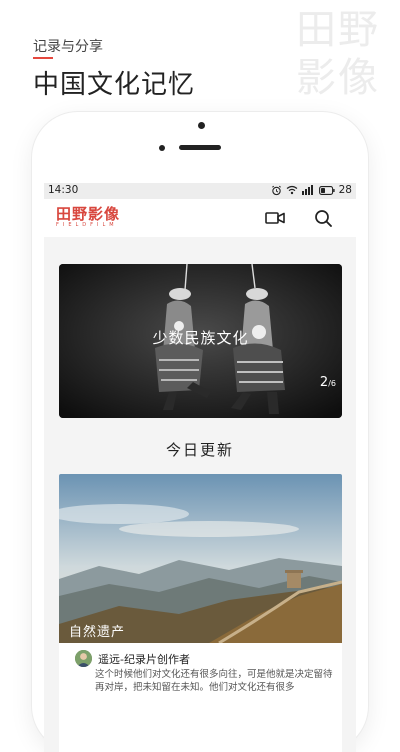  What do you see at coordinates (88, 214) in the screenshot?
I see `logo-text: 田野影像` at bounding box center [88, 214].